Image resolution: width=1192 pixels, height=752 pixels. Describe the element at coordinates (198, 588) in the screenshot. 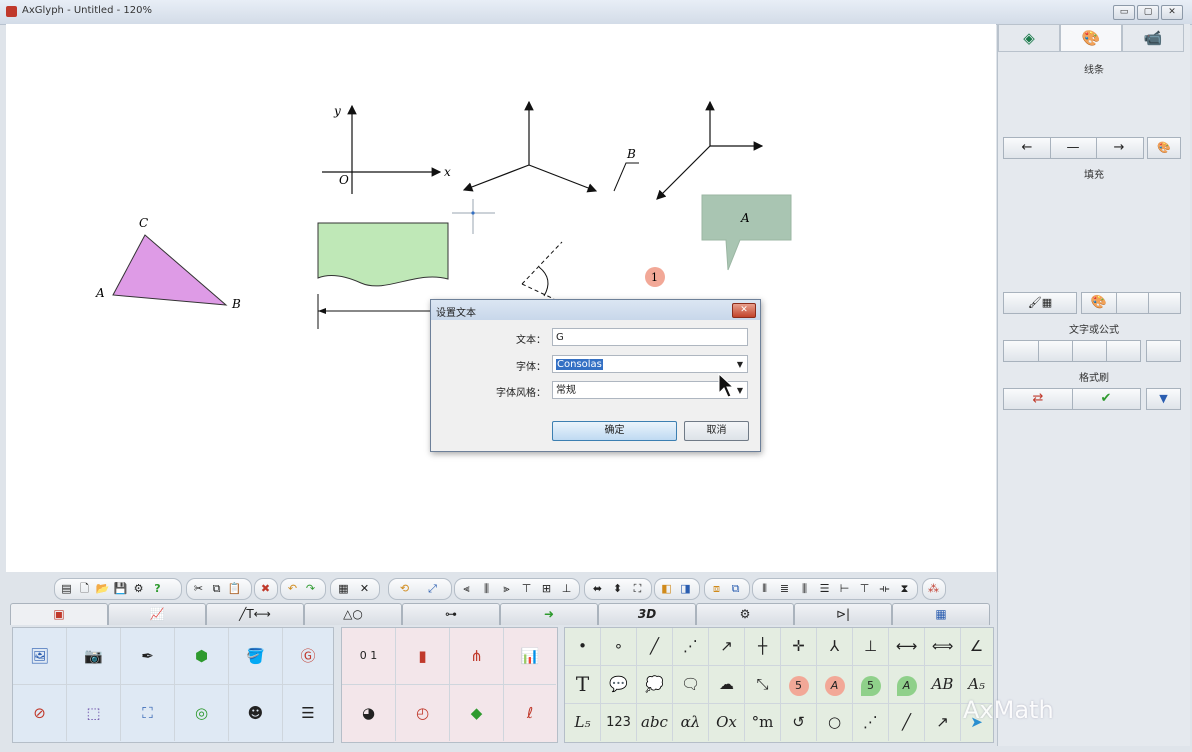

I see `cut-icon: ✂` at that location.